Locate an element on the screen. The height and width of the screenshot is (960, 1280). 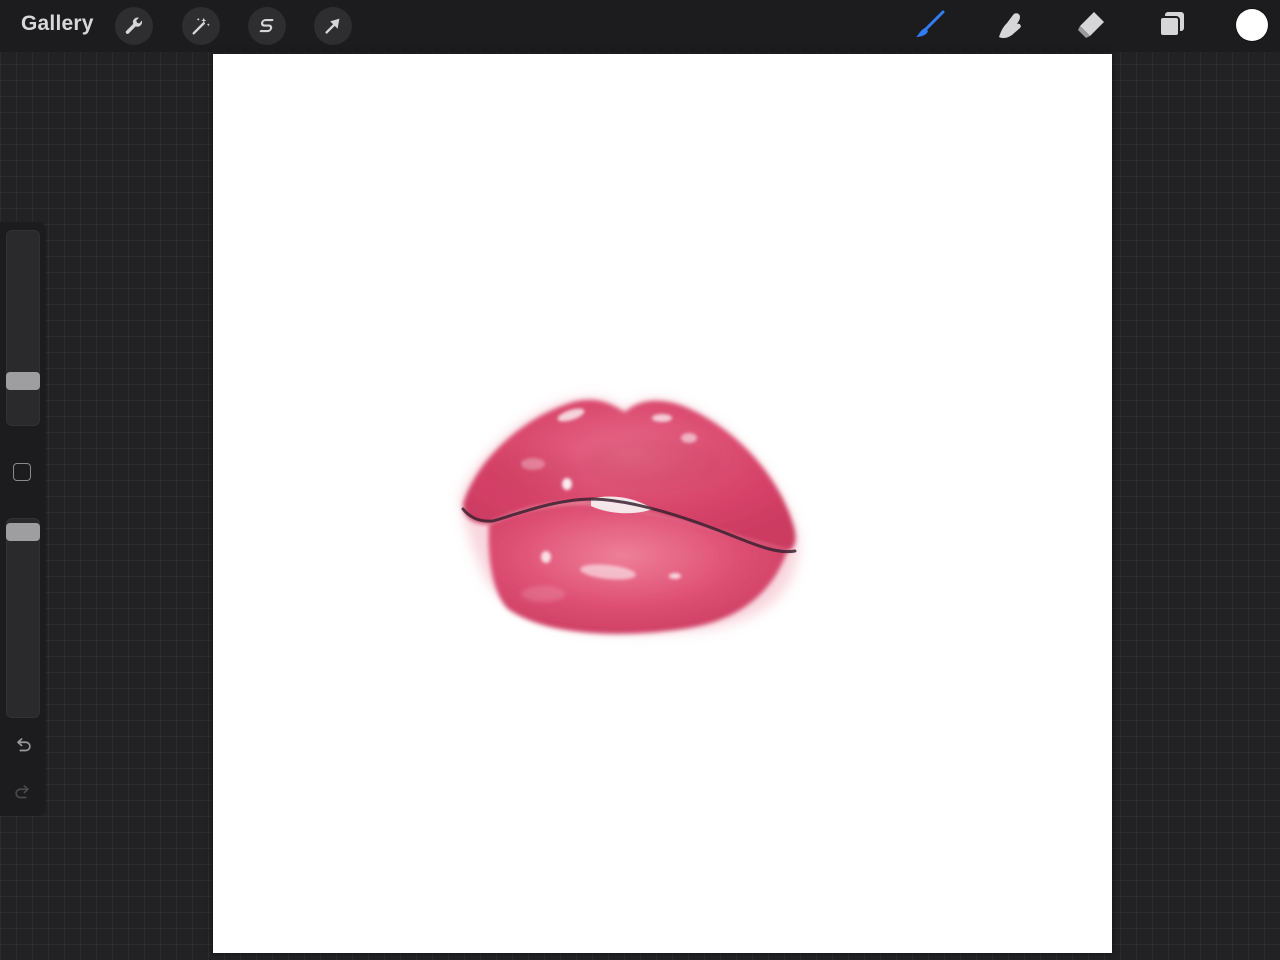
transform-button is located at coordinates (333, 26).